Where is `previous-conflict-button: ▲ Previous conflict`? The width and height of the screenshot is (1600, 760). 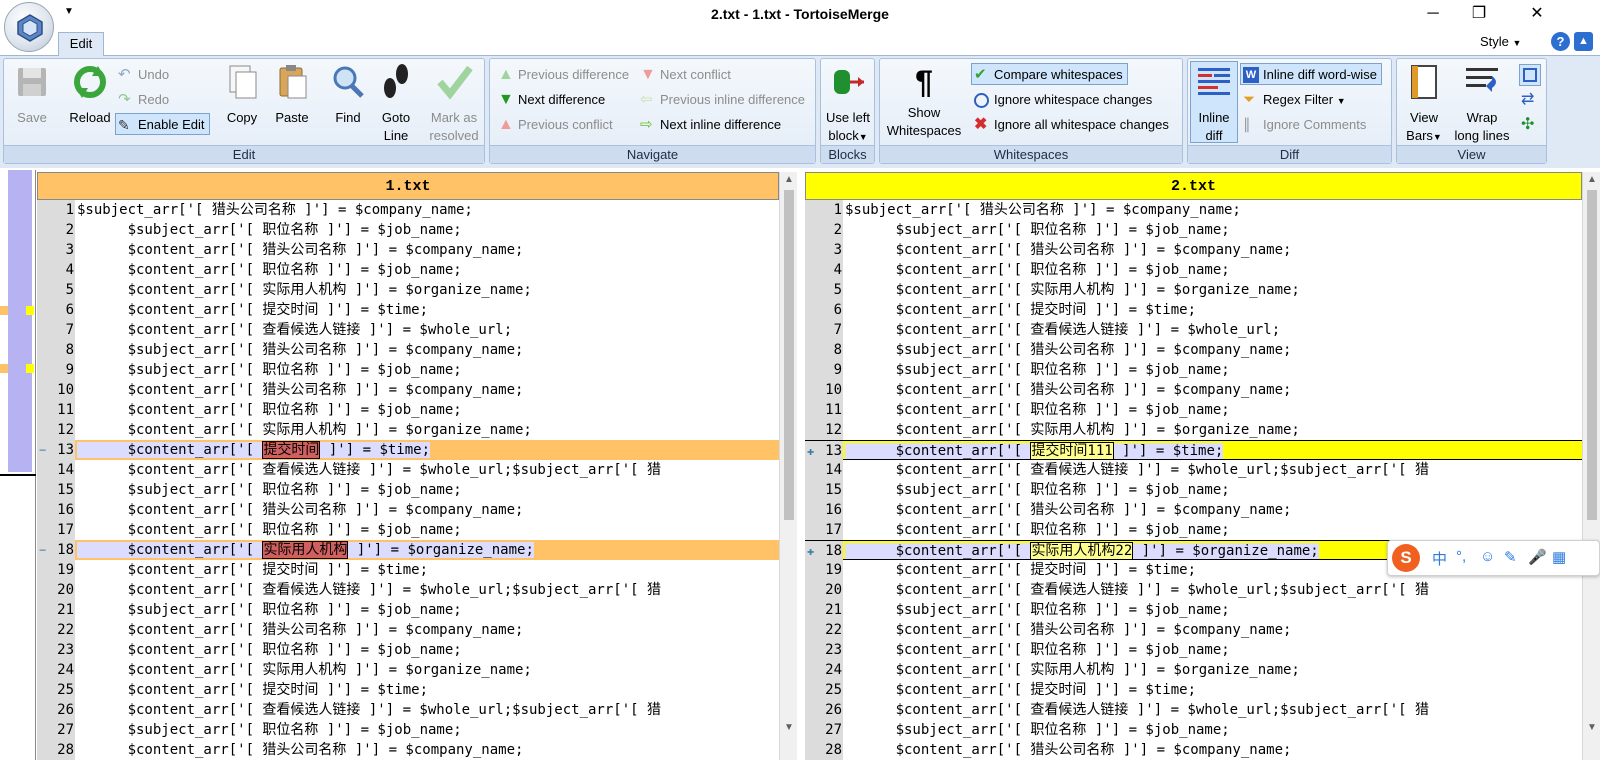 previous-conflict-button: ▲ Previous conflict is located at coordinates (554, 125).